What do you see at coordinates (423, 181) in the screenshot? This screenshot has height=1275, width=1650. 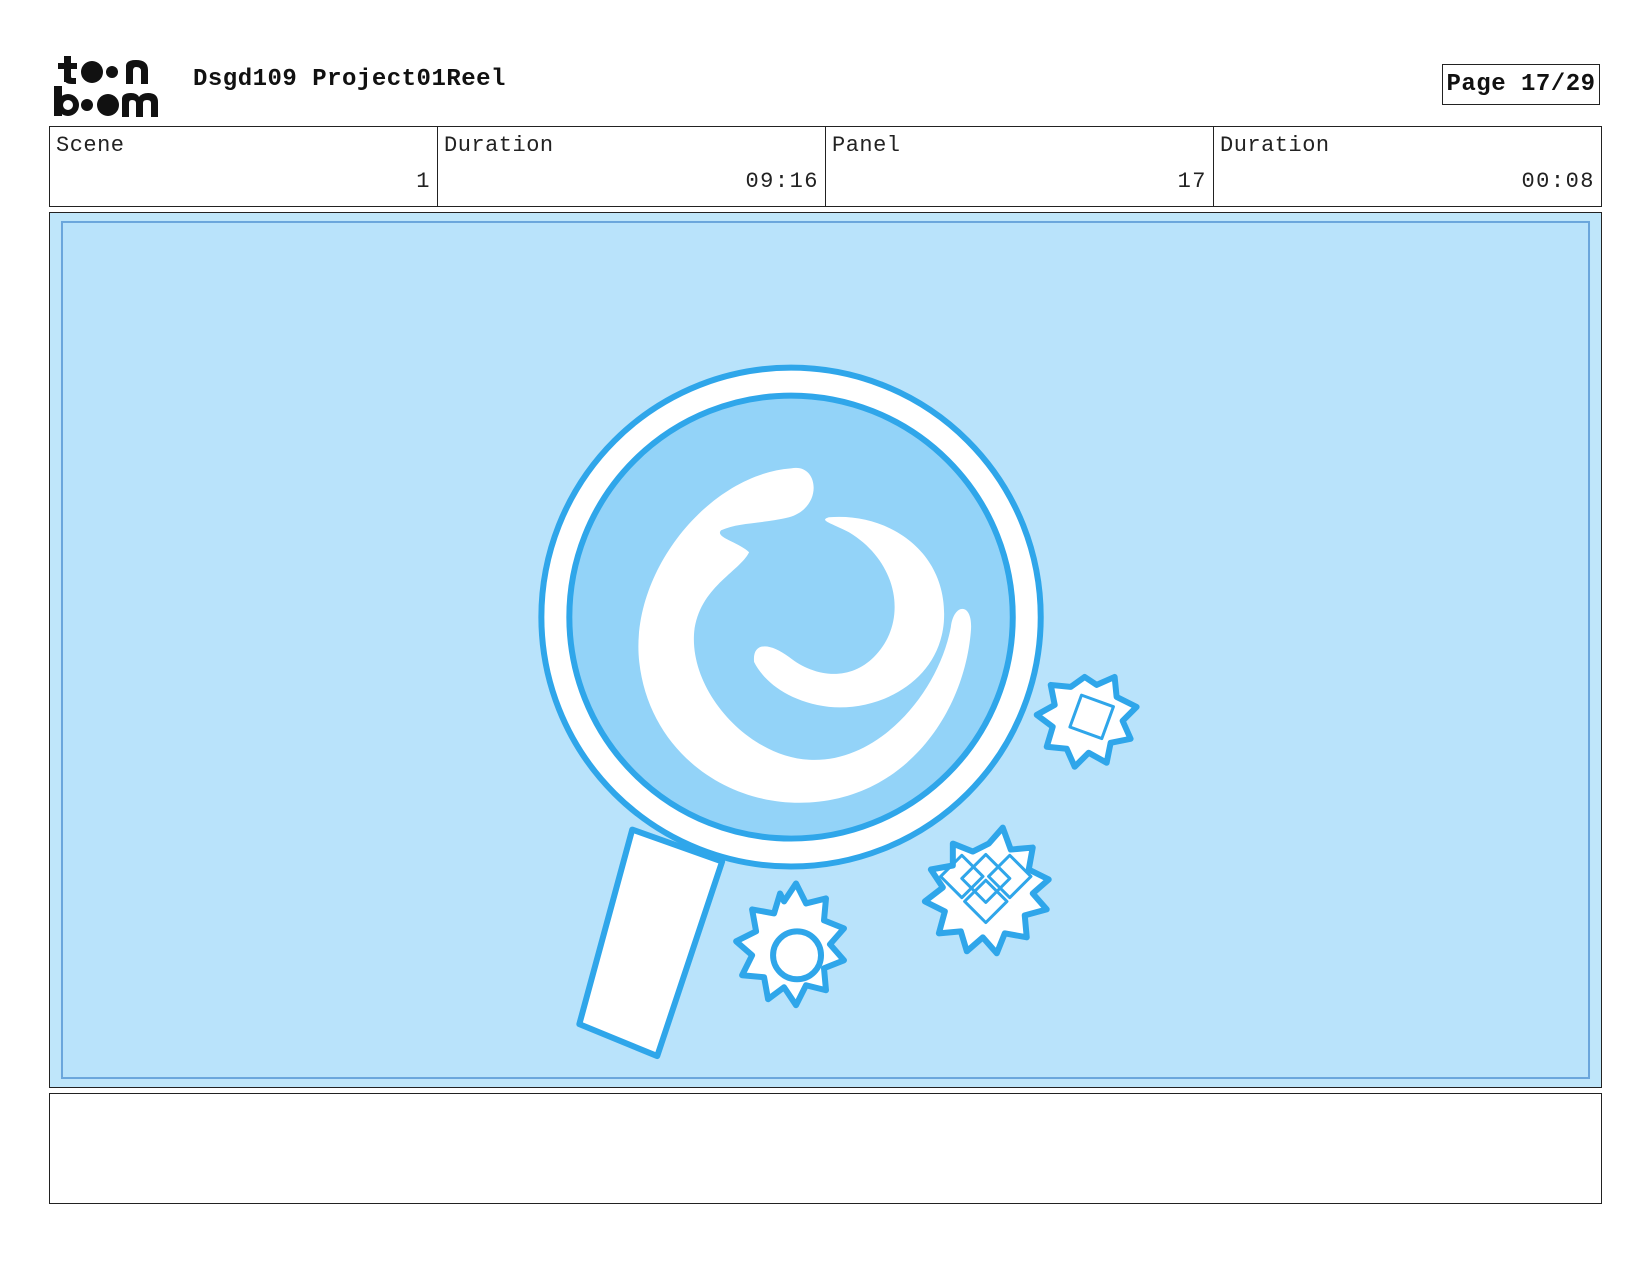 I see `scene-value: 1` at bounding box center [423, 181].